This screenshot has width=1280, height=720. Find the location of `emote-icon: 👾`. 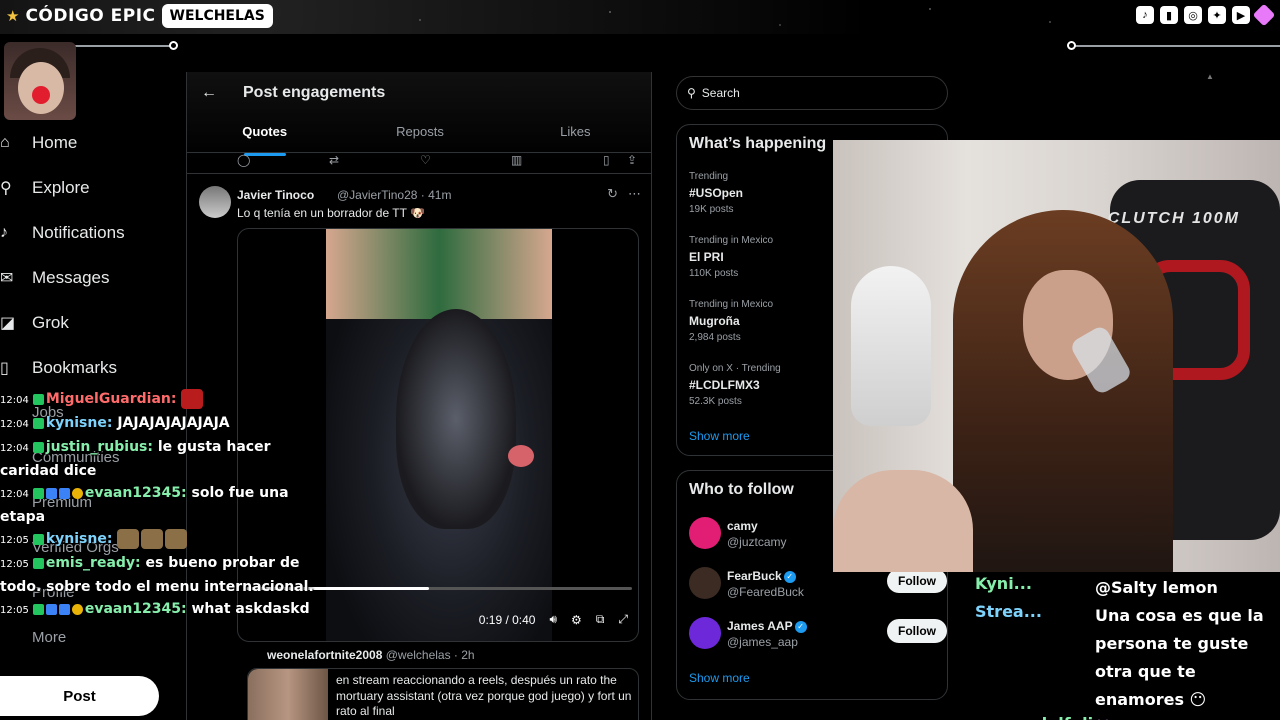

emote-icon: 👾 is located at coordinates (1103, 717).